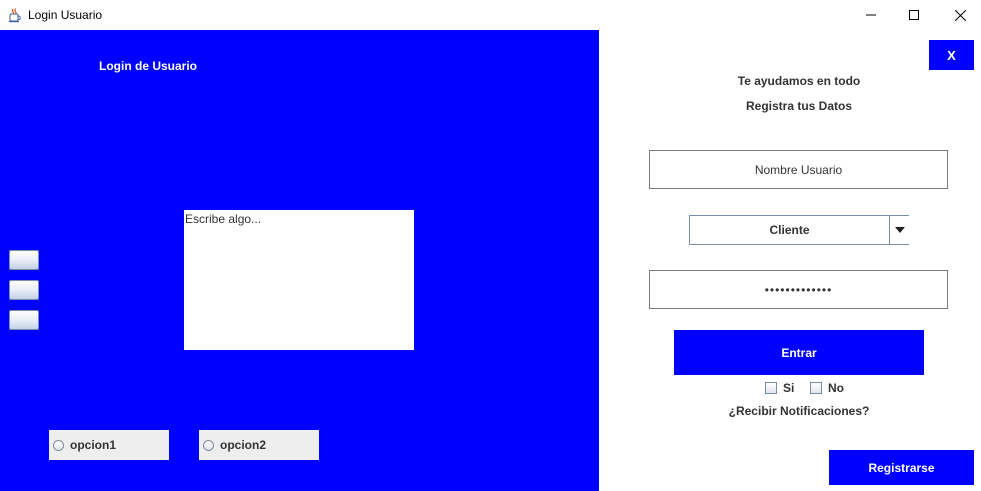 The width and height of the screenshot is (981, 491). What do you see at coordinates (789, 388) in the screenshot?
I see `checkbox-si-label: Si` at bounding box center [789, 388].